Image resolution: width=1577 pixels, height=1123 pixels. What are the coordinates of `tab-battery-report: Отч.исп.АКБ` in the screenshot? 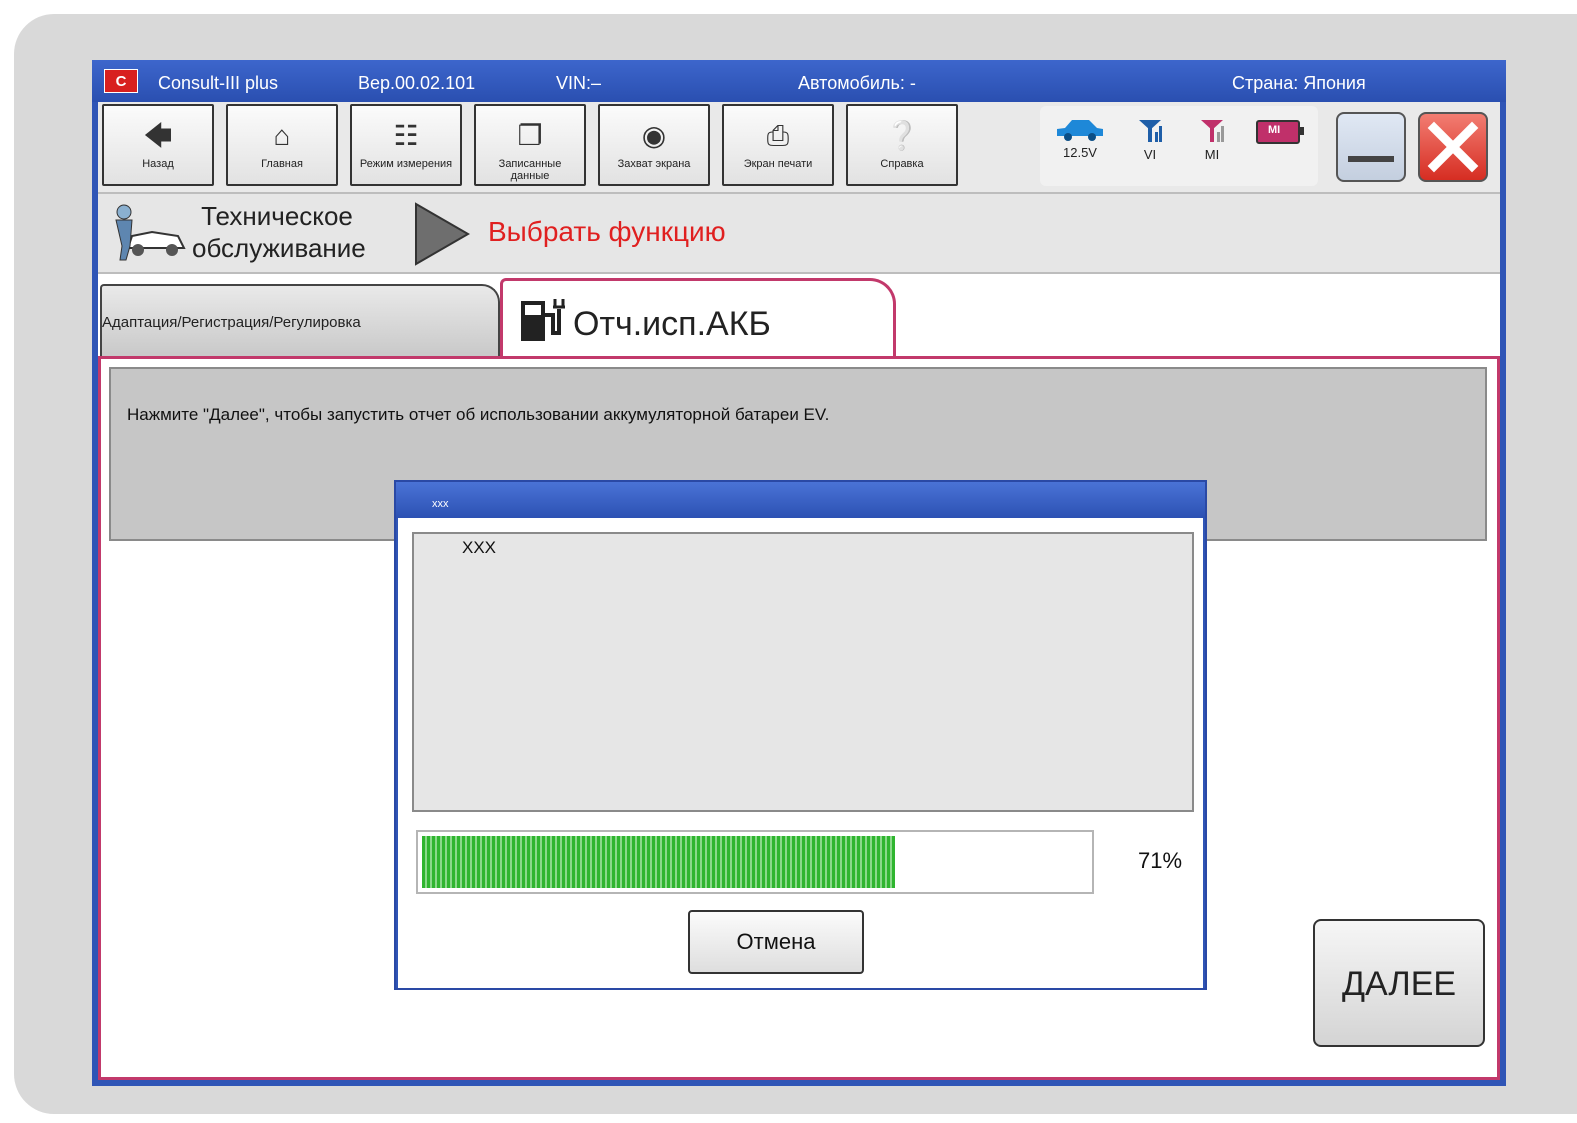 It's located at (698, 319).